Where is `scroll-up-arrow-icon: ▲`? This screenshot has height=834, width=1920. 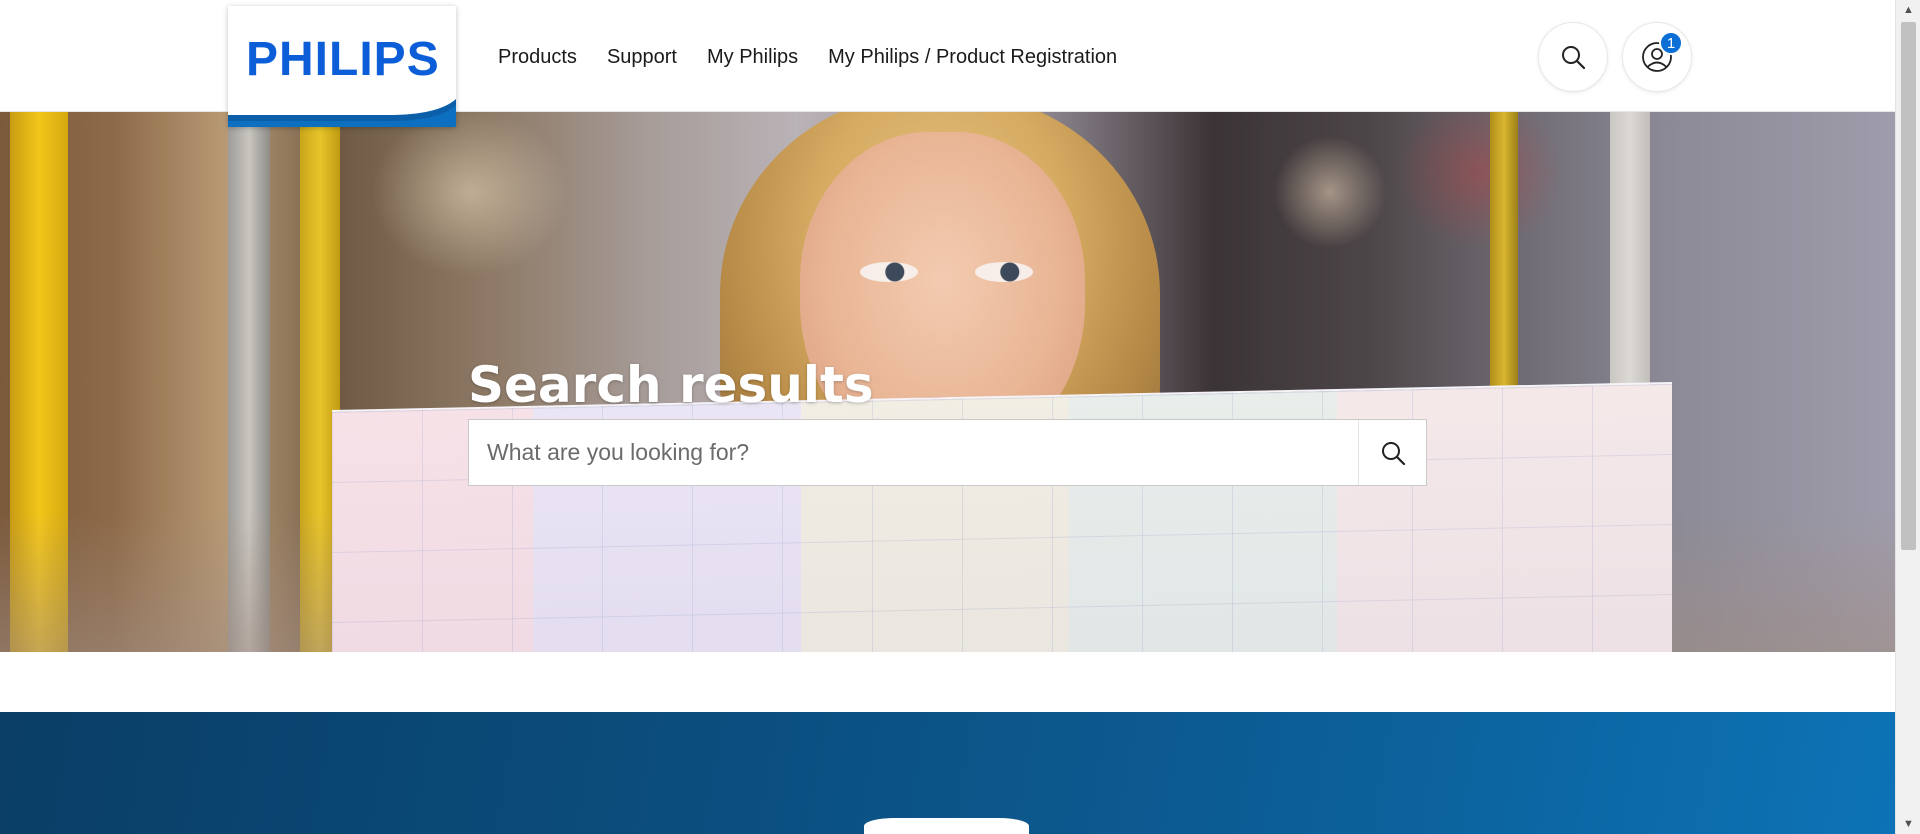 scroll-up-arrow-icon: ▲ is located at coordinates (1908, 10).